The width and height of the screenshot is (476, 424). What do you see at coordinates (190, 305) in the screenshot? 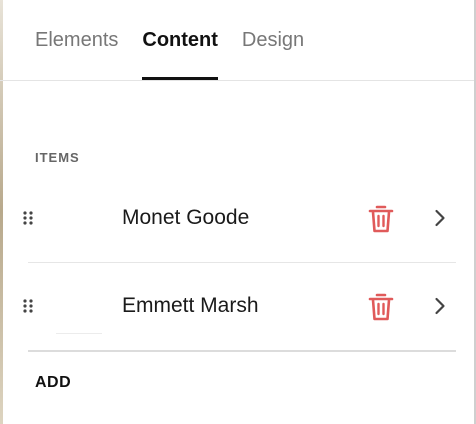
I see `item-name: Emmett Marsh` at bounding box center [190, 305].